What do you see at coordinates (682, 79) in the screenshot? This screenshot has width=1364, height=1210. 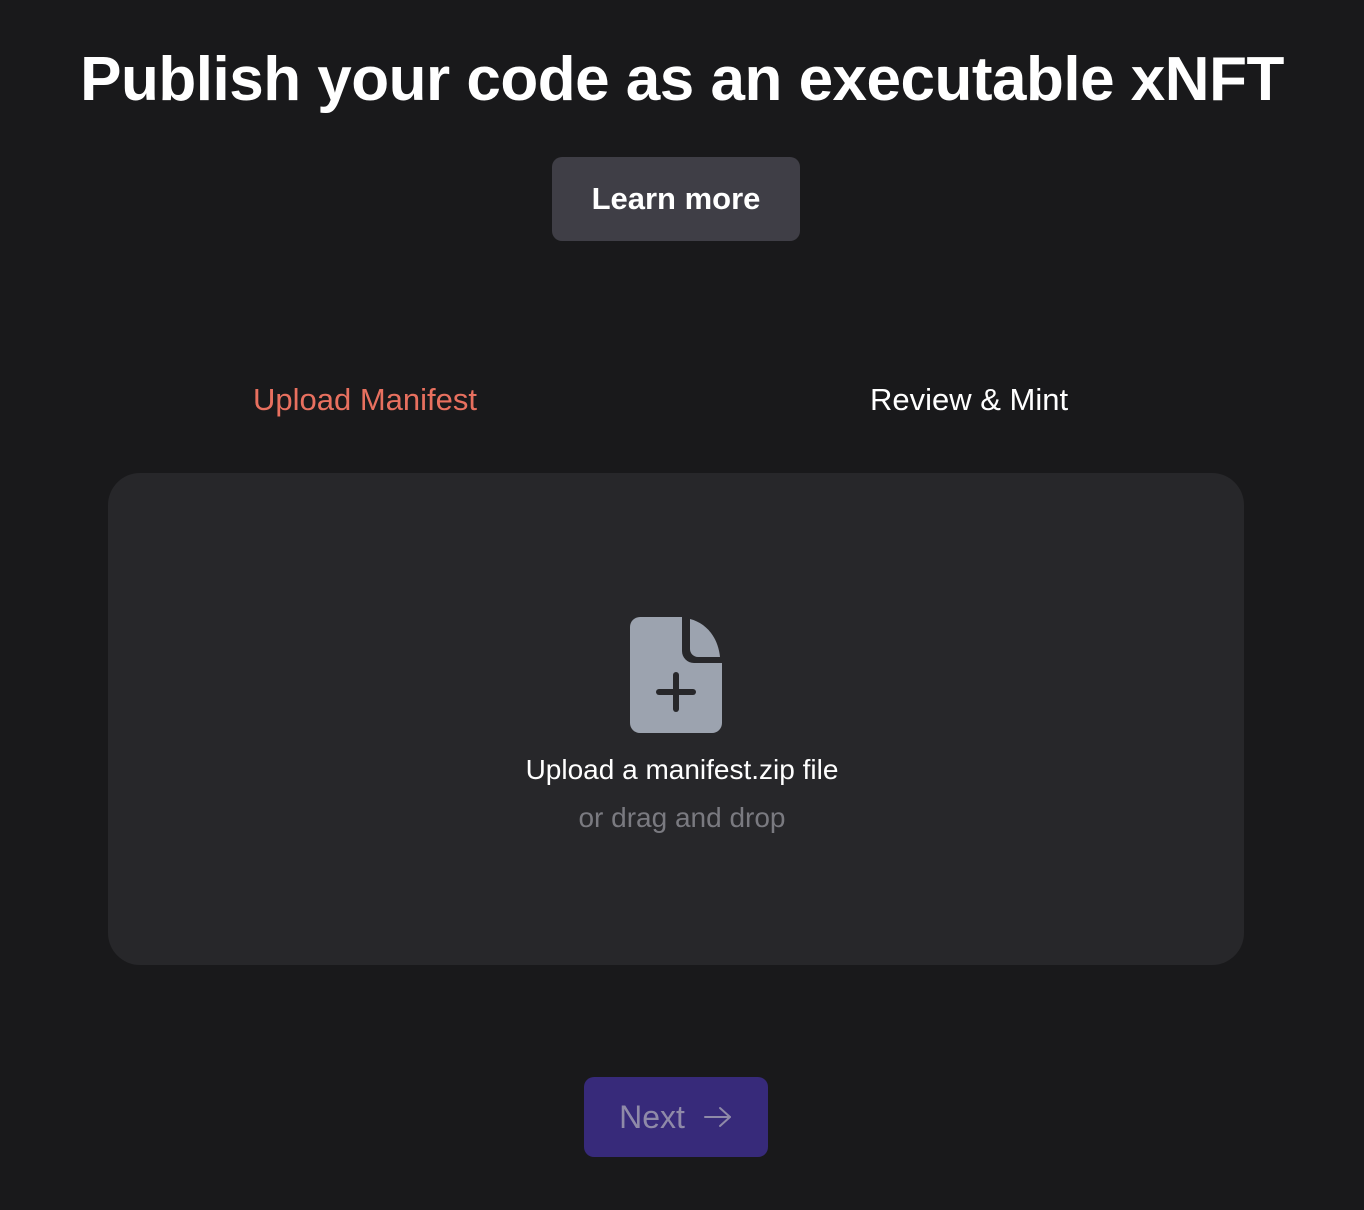 I see `page-title: Publish your code as an executable xNFT` at bounding box center [682, 79].